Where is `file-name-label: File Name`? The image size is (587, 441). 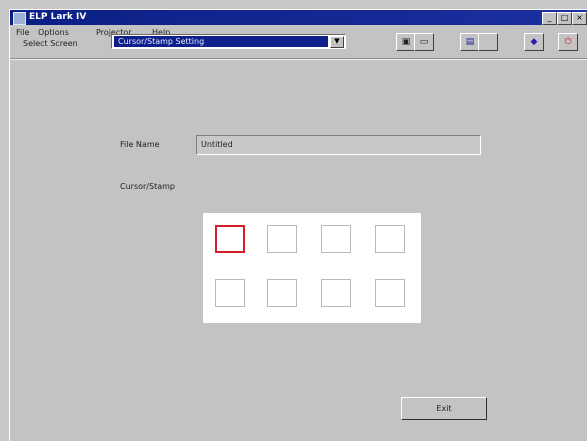
file-name-label: File Name is located at coordinates (140, 144).